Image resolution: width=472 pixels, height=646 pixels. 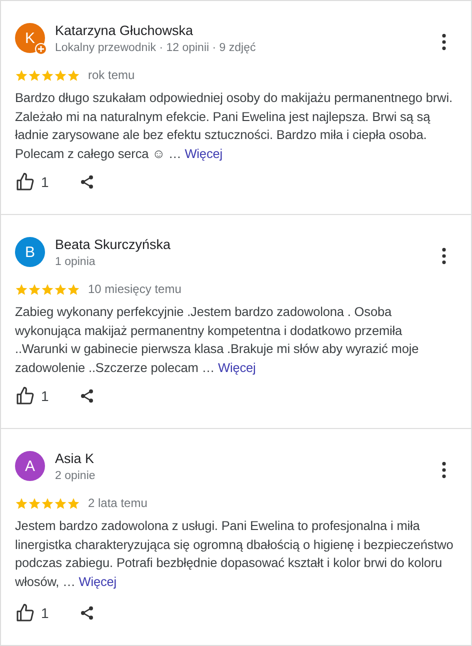 I want to click on avatar: A, so click(x=30, y=466).